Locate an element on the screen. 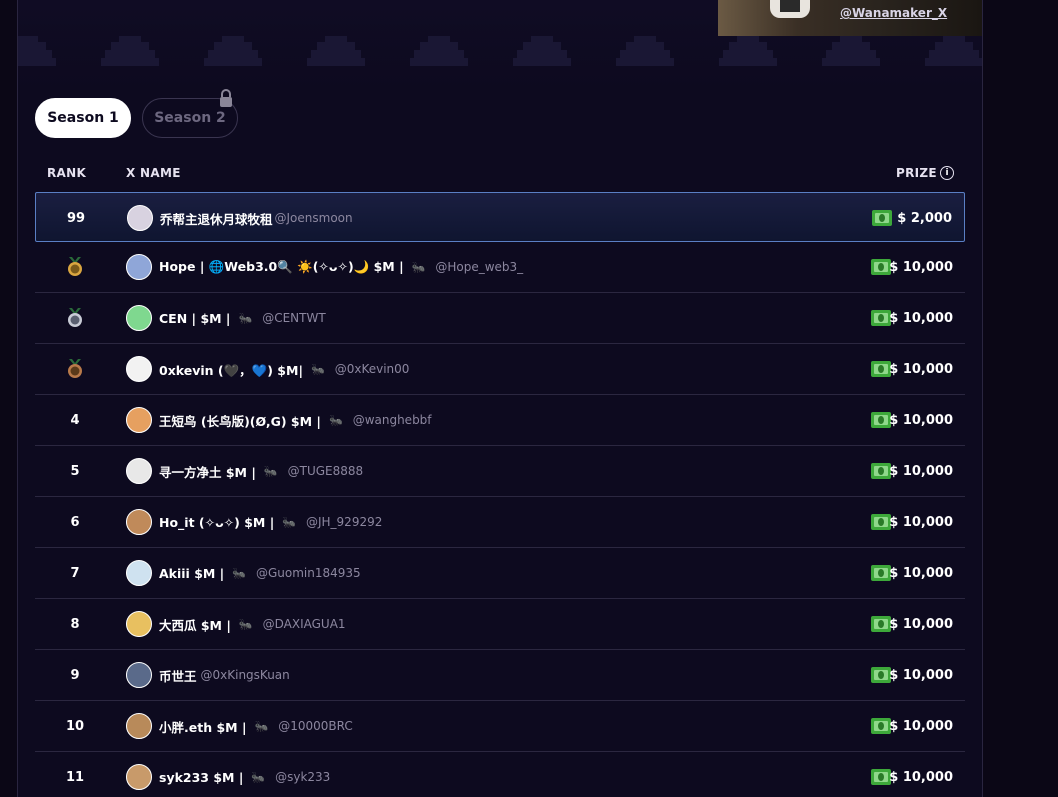  user-name-cell: 0xkevin (🖤，💙) $M| 🐜 @0xKevin00 is located at coordinates (284, 369).